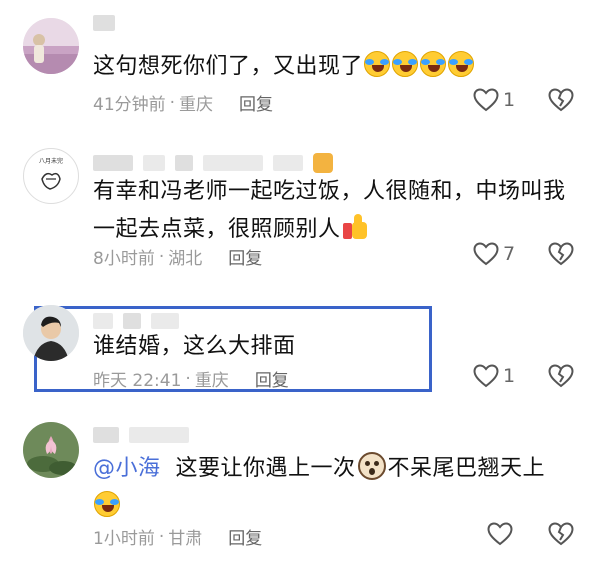  What do you see at coordinates (371, 466) in the screenshot?
I see `dog-face-emoji` at bounding box center [371, 466].